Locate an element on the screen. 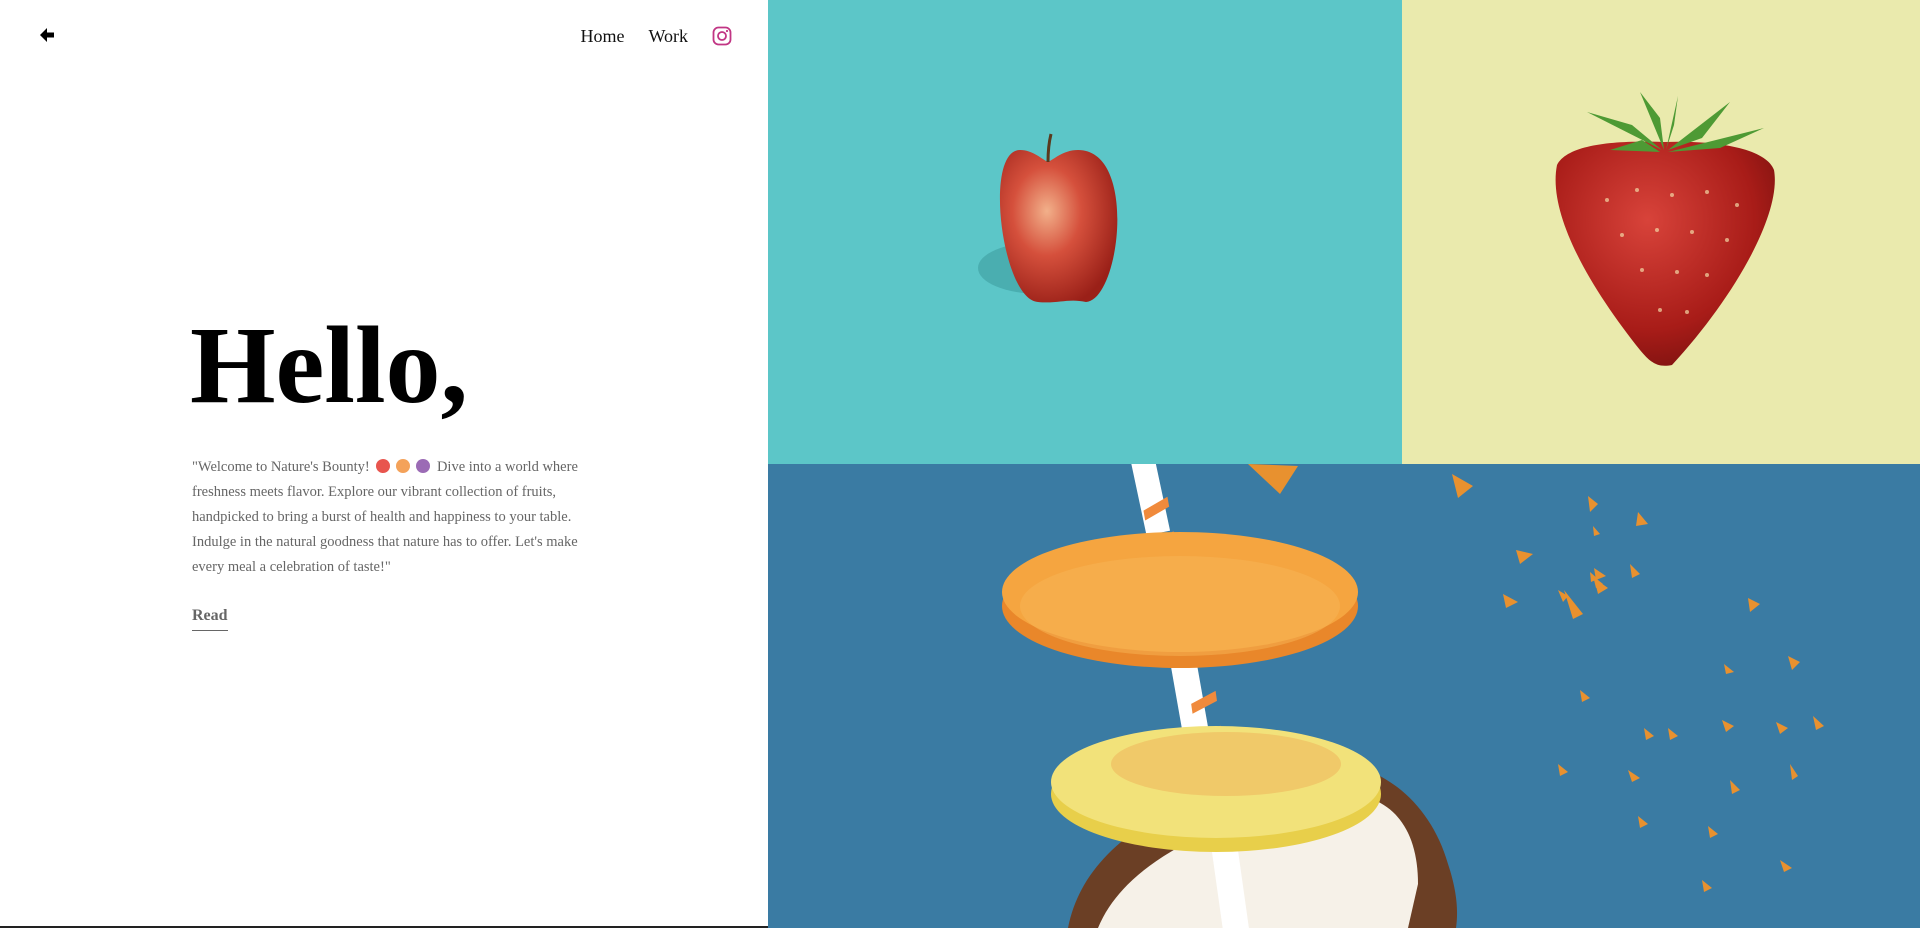 The image size is (1920, 928). description-intro: "Welcome to Nature's Bounty! is located at coordinates (281, 467).